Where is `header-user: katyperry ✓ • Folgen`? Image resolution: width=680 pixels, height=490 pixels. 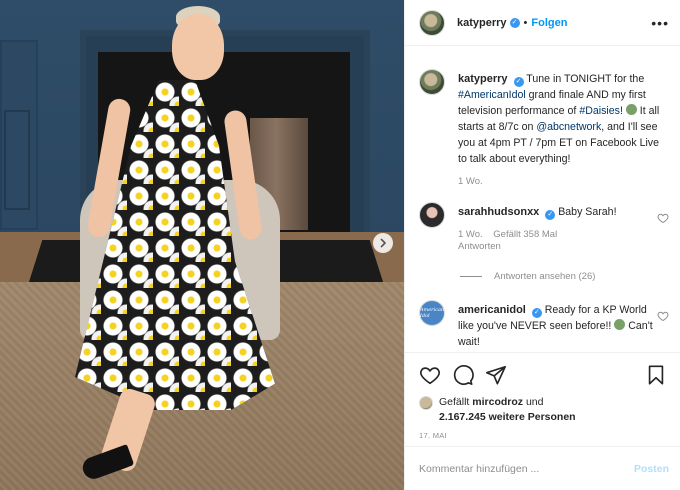 header-user: katyperry ✓ • Folgen is located at coordinates (512, 23).